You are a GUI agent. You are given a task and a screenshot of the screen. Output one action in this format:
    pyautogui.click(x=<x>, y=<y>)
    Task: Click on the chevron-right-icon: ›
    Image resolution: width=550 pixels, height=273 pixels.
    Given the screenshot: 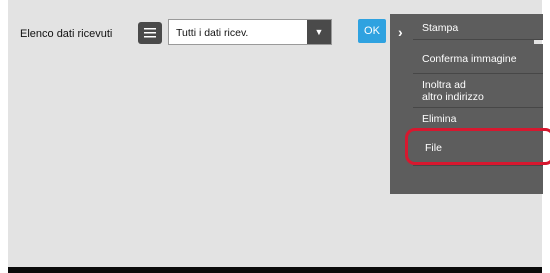 What is the action you would take?
    pyautogui.click(x=400, y=32)
    